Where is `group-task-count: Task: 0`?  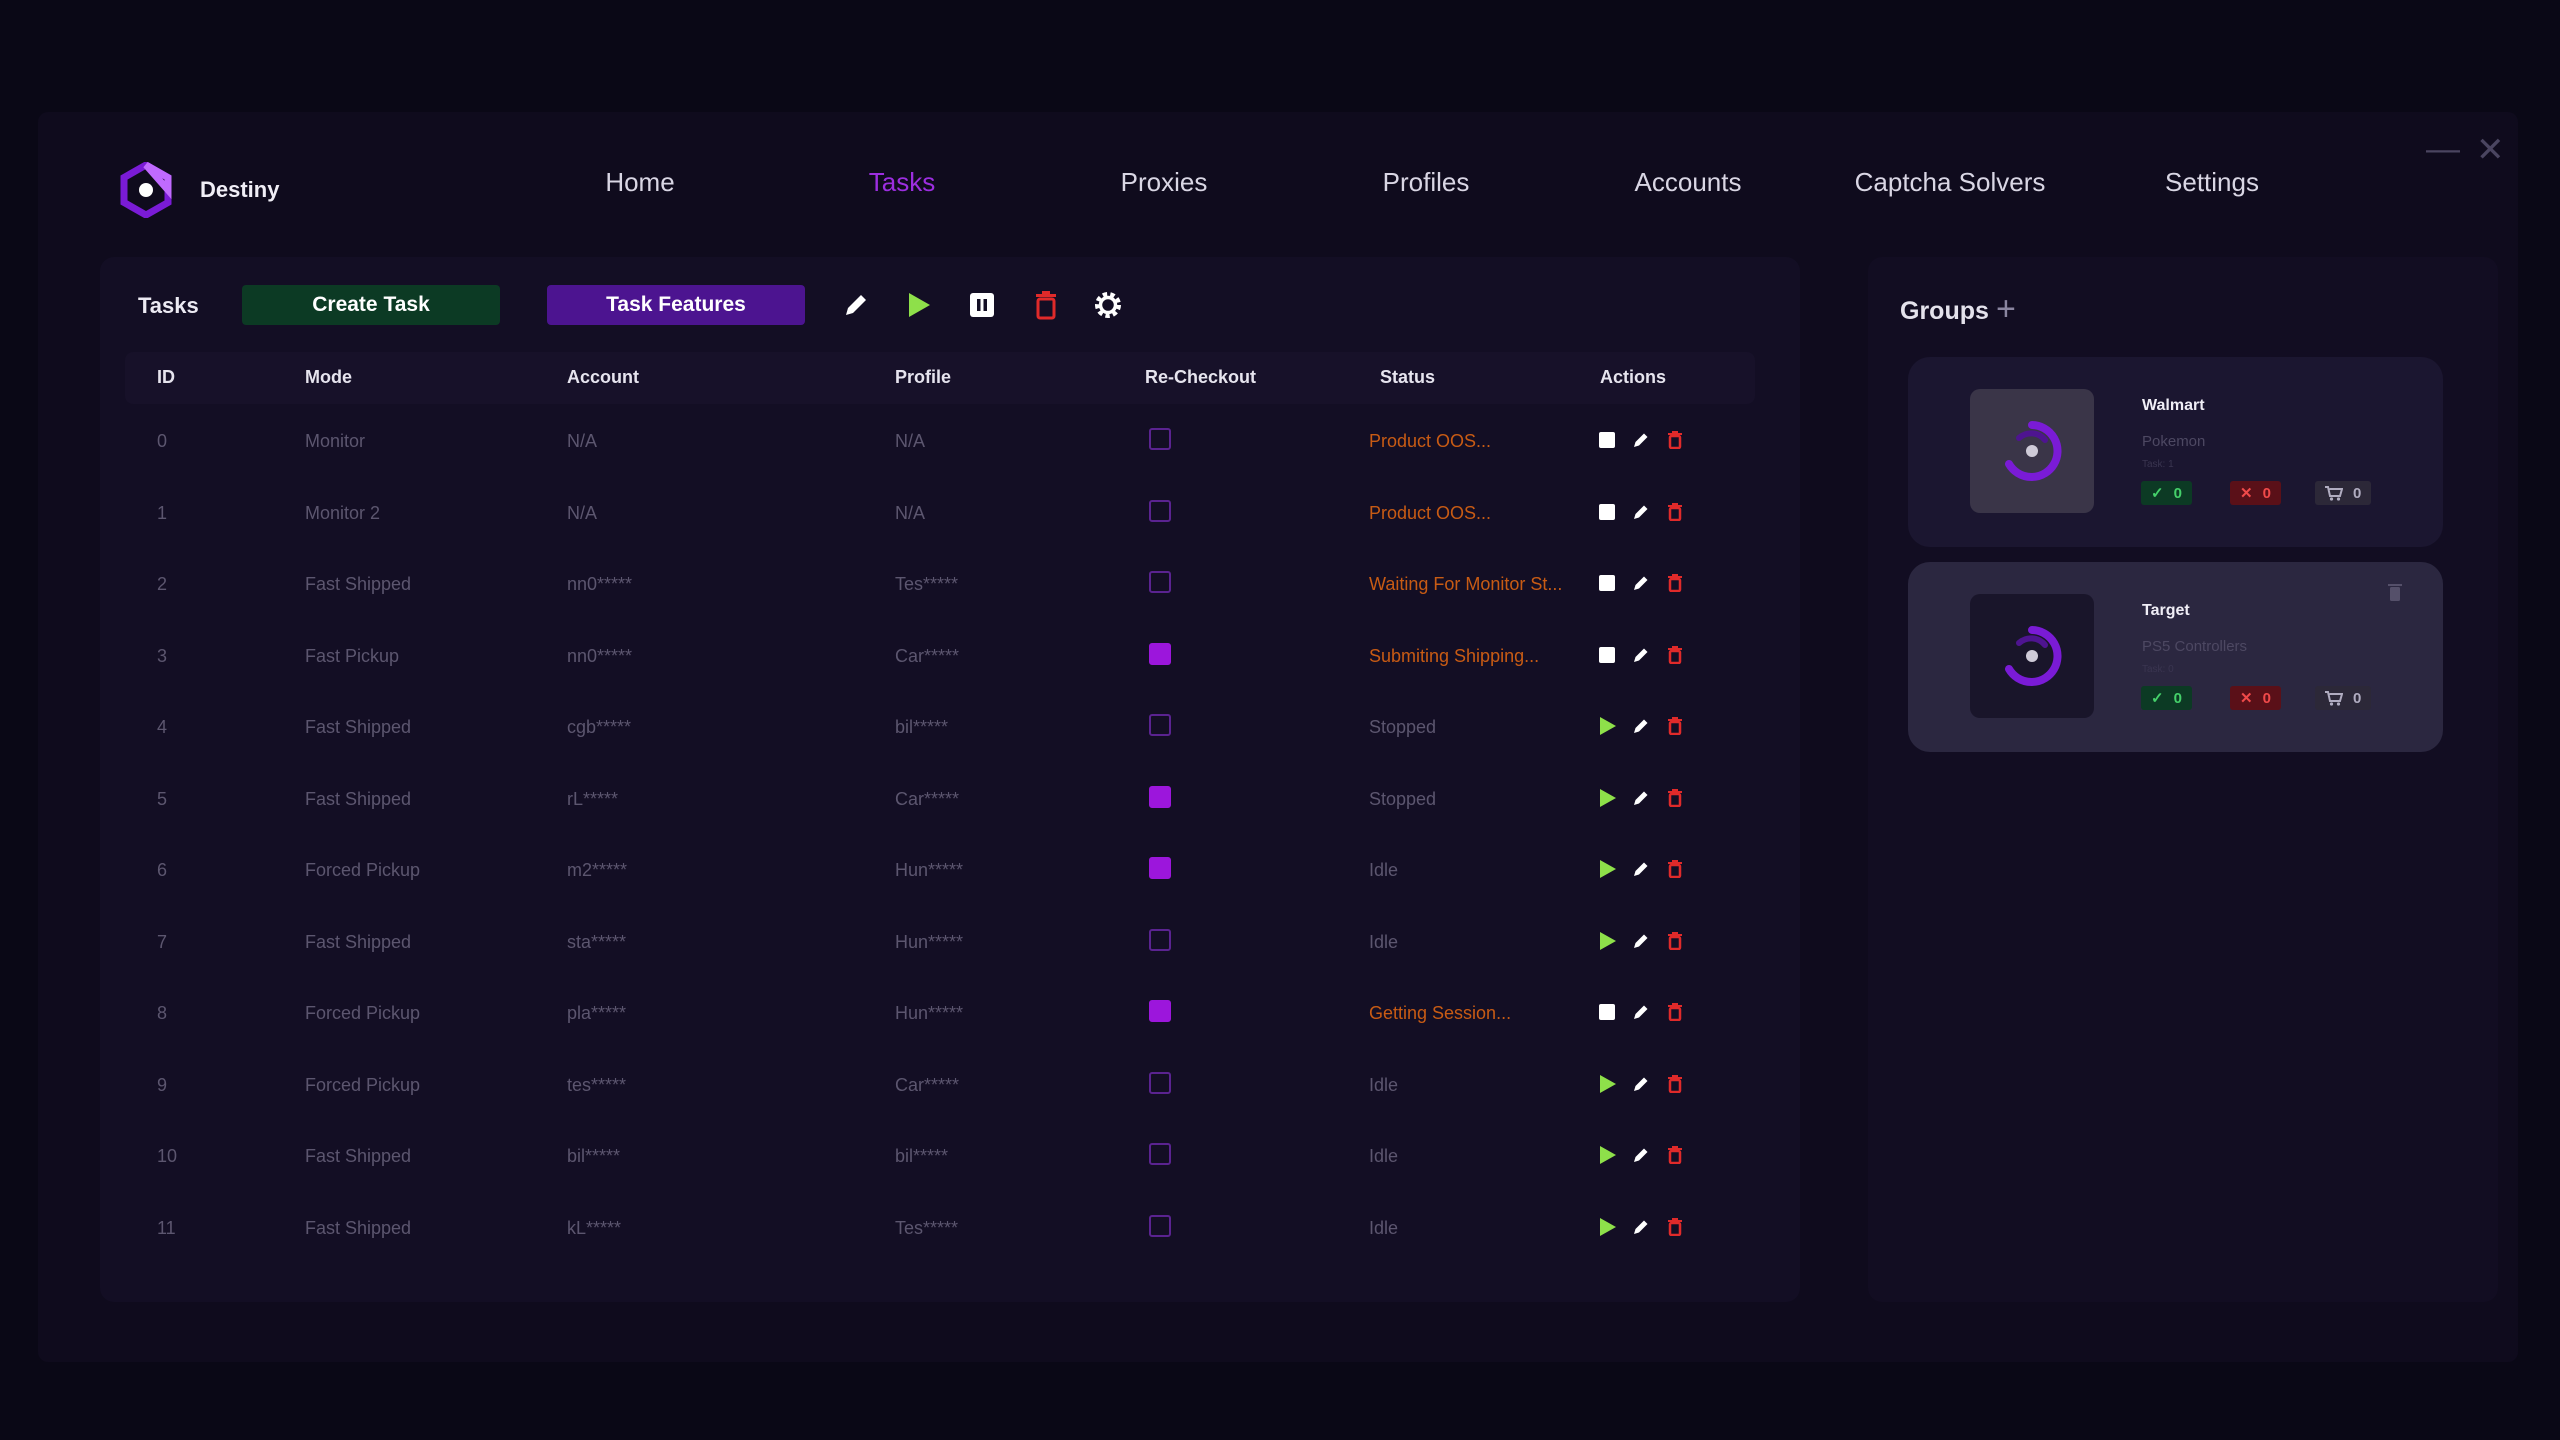
group-task-count: Task: 0 is located at coordinates (2158, 669).